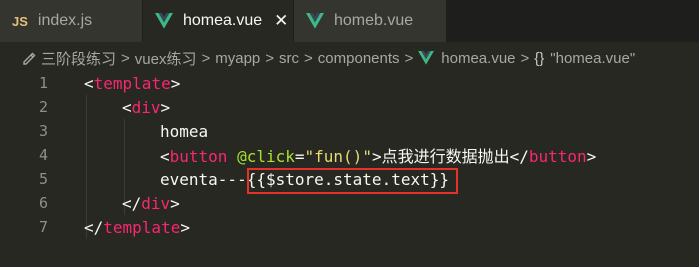 The height and width of the screenshot is (267, 699). Describe the element at coordinates (281, 21) in the screenshot. I see `close-icon: ✕` at that location.